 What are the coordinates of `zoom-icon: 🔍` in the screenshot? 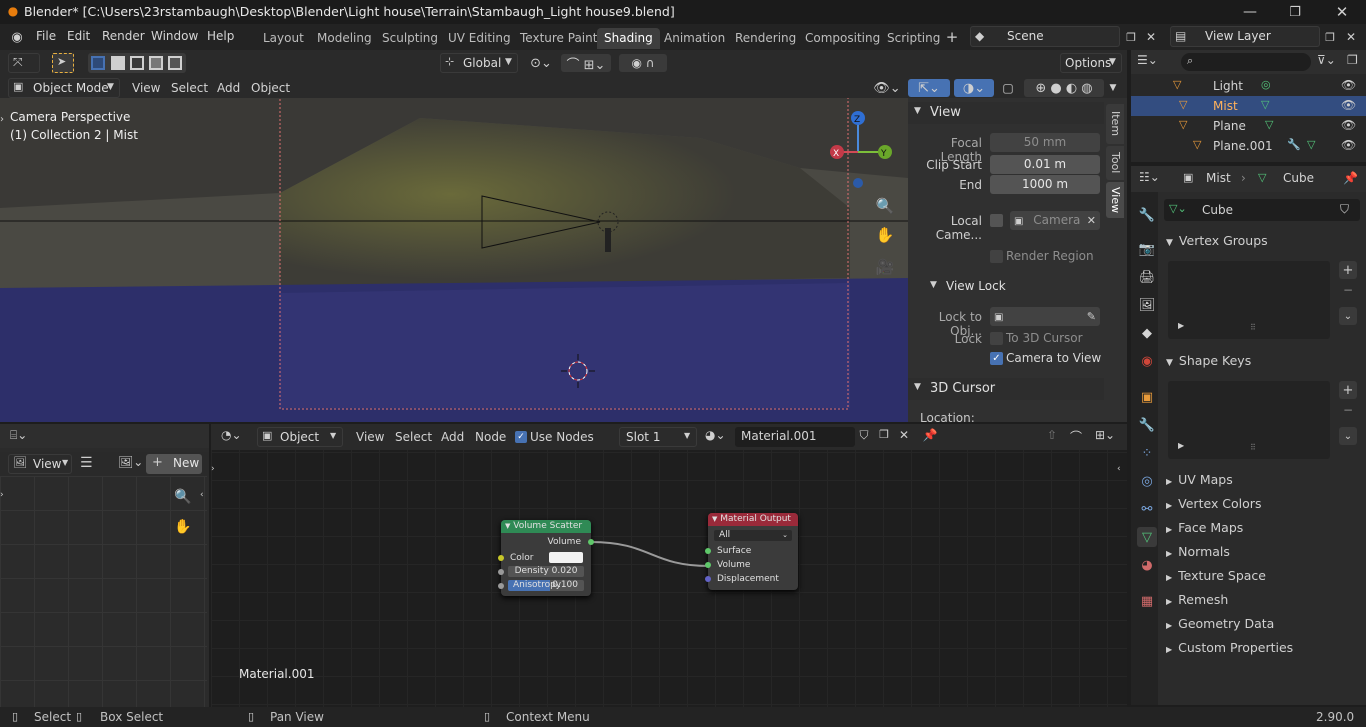 It's located at (885, 206).